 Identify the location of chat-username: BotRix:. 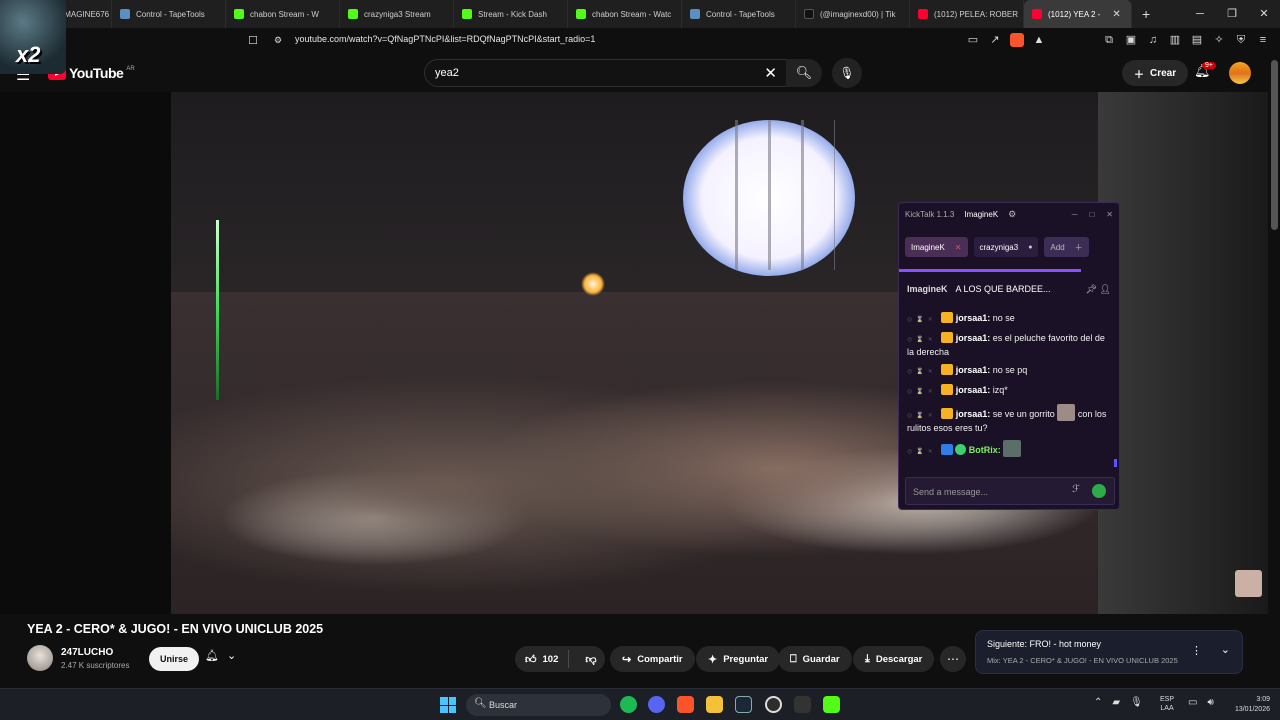
(985, 450).